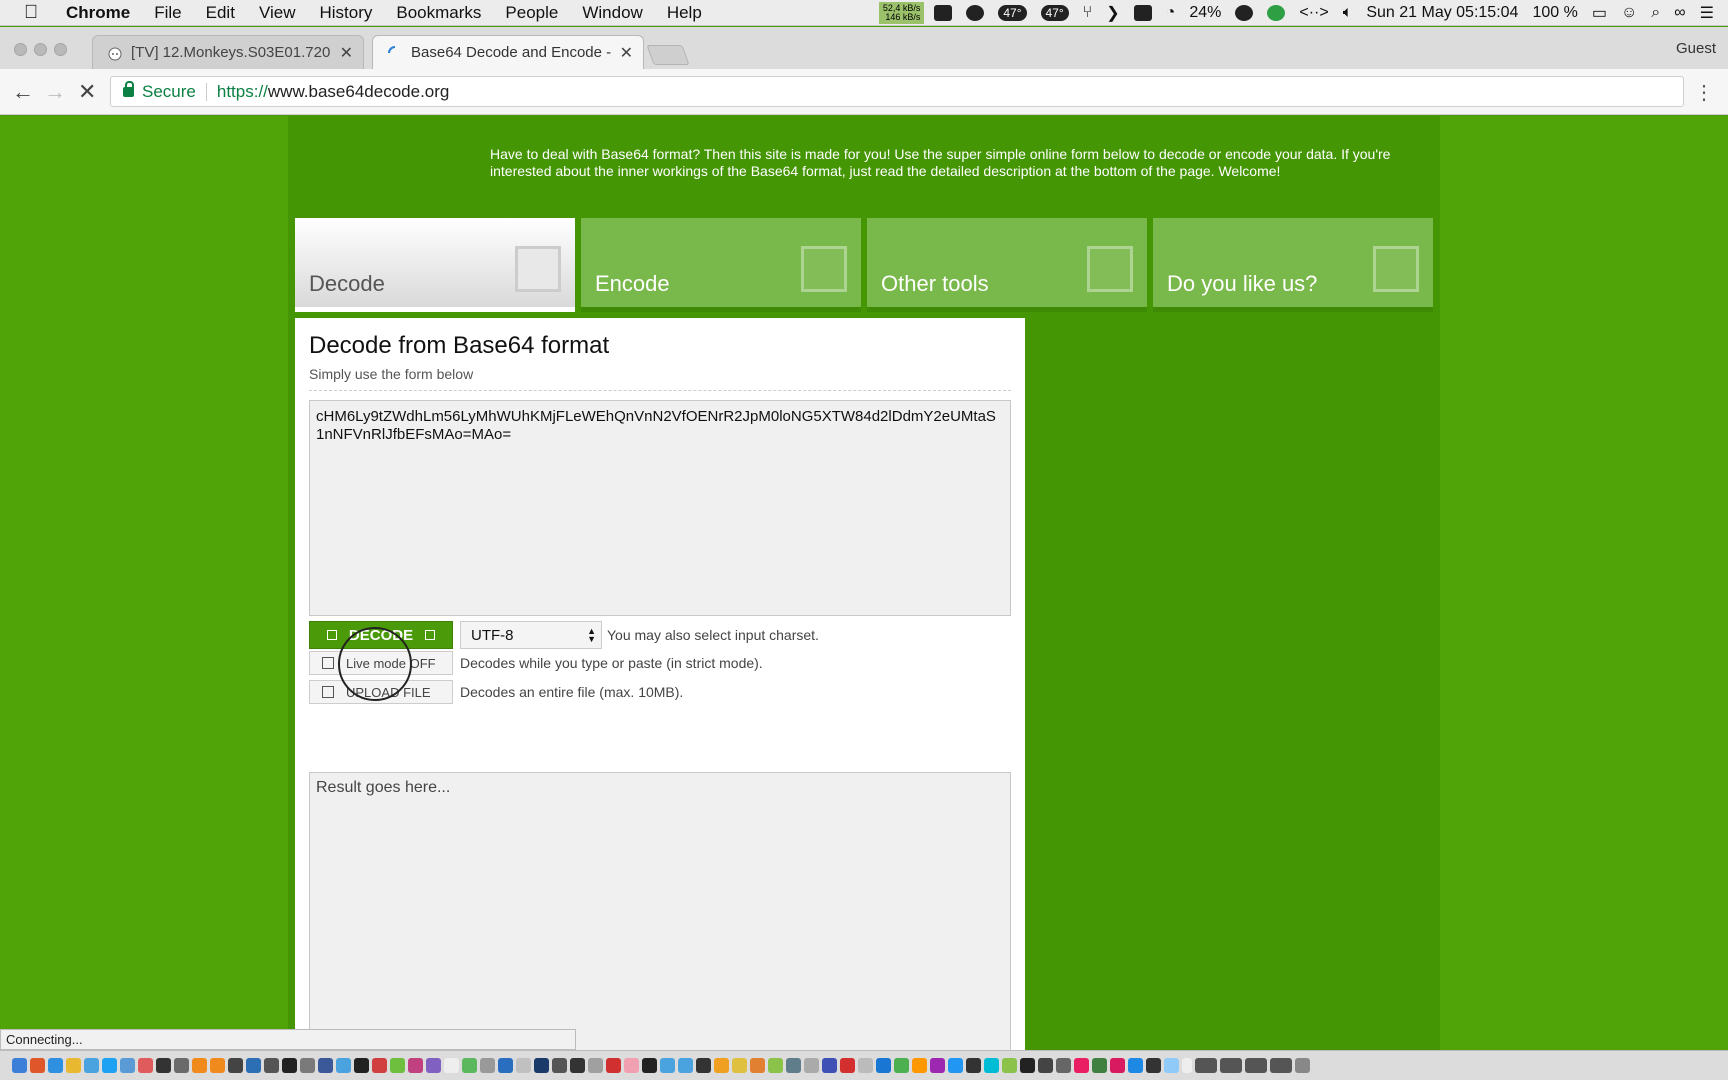 This screenshot has height=1080, width=1728. Describe the element at coordinates (98, 13) in the screenshot. I see `menu-app-name: Chrome` at that location.